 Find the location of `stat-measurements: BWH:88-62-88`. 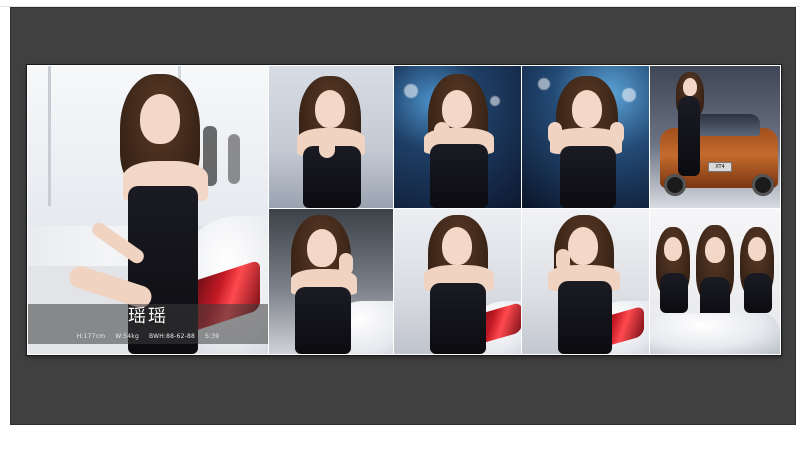

stat-measurements: BWH:88-62-88 is located at coordinates (171, 336).